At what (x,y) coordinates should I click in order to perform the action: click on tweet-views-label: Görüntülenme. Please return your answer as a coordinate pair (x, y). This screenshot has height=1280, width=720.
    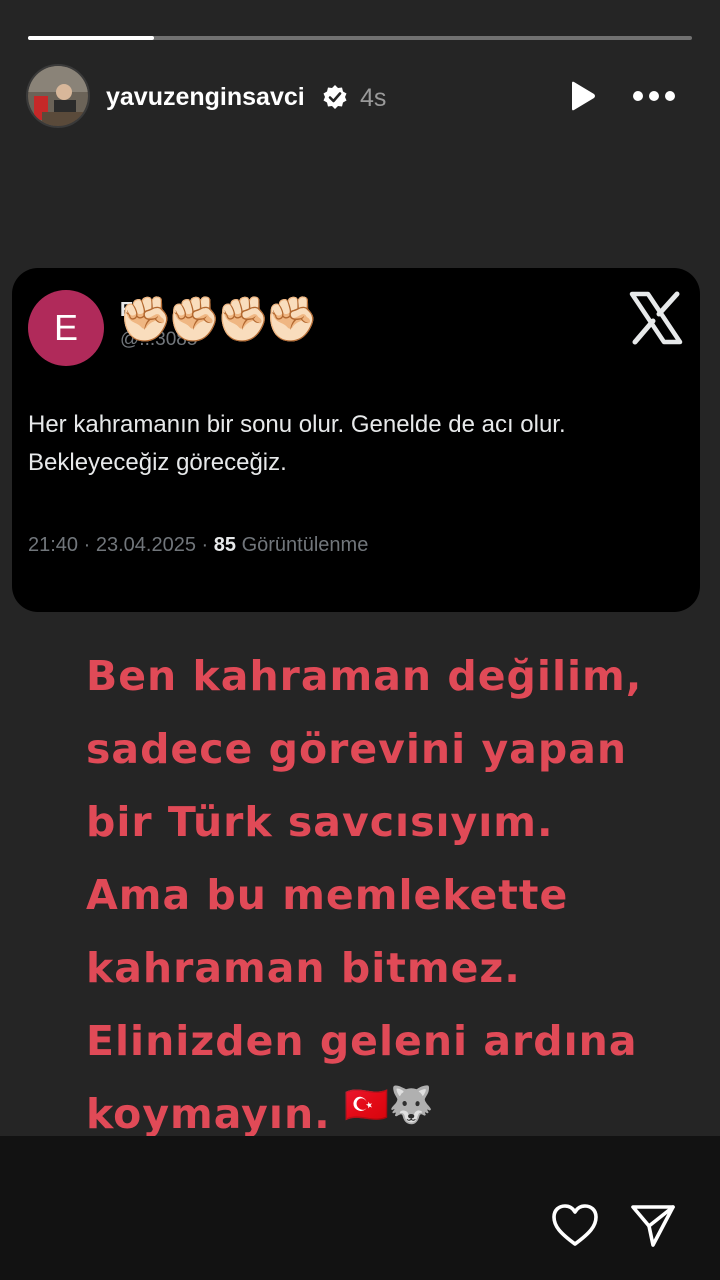
    Looking at the image, I should click on (305, 545).